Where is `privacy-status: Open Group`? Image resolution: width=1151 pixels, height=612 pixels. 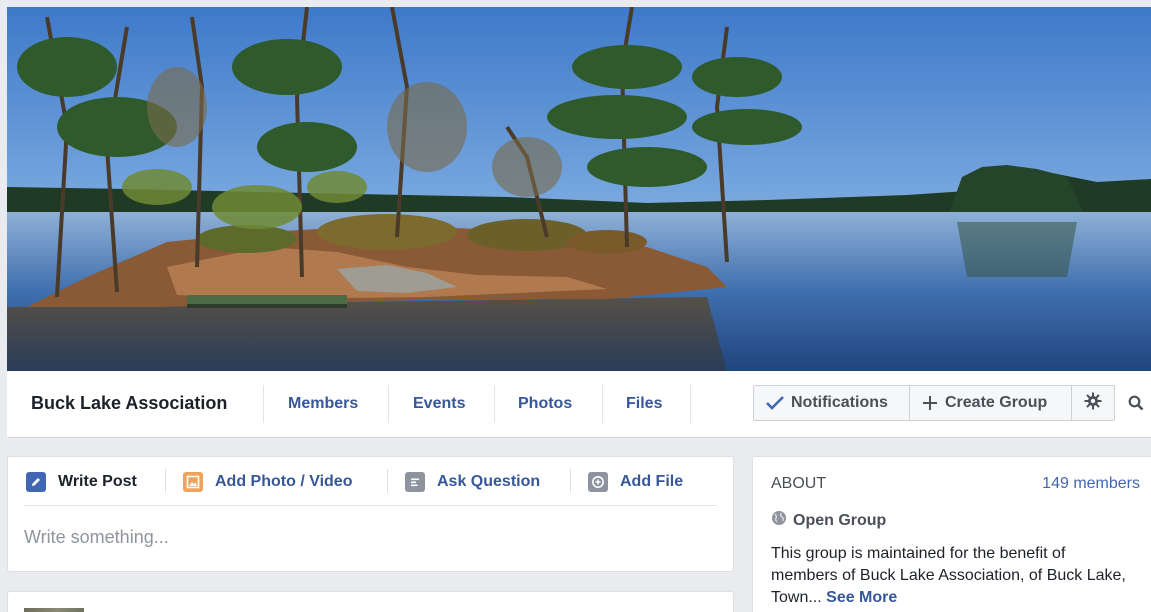
privacy-status: Open Group is located at coordinates (828, 520).